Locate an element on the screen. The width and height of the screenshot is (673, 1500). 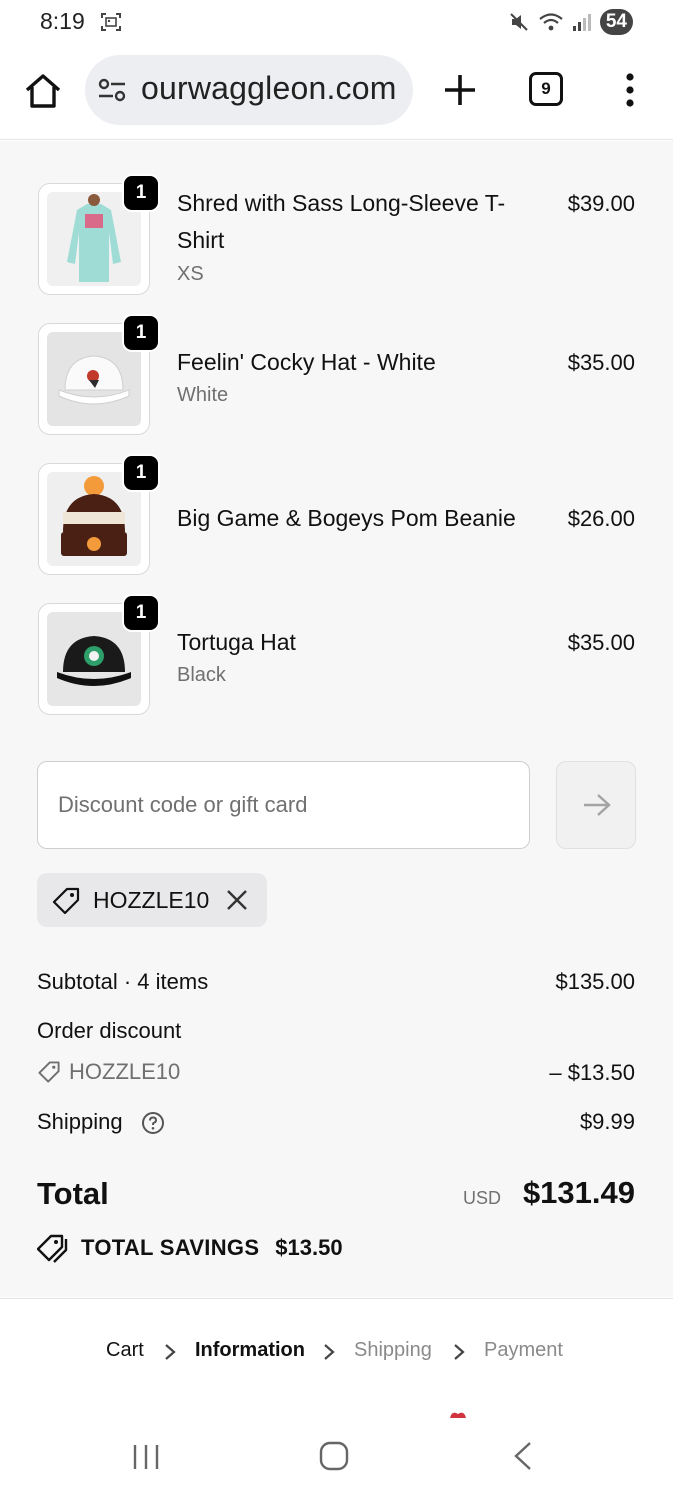
subtotal-value: $135.00 is located at coordinates (595, 981).